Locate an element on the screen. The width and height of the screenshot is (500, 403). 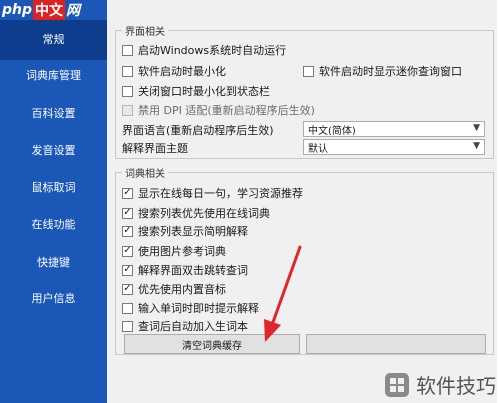
annotation-arrow is located at coordinates (283, 293).